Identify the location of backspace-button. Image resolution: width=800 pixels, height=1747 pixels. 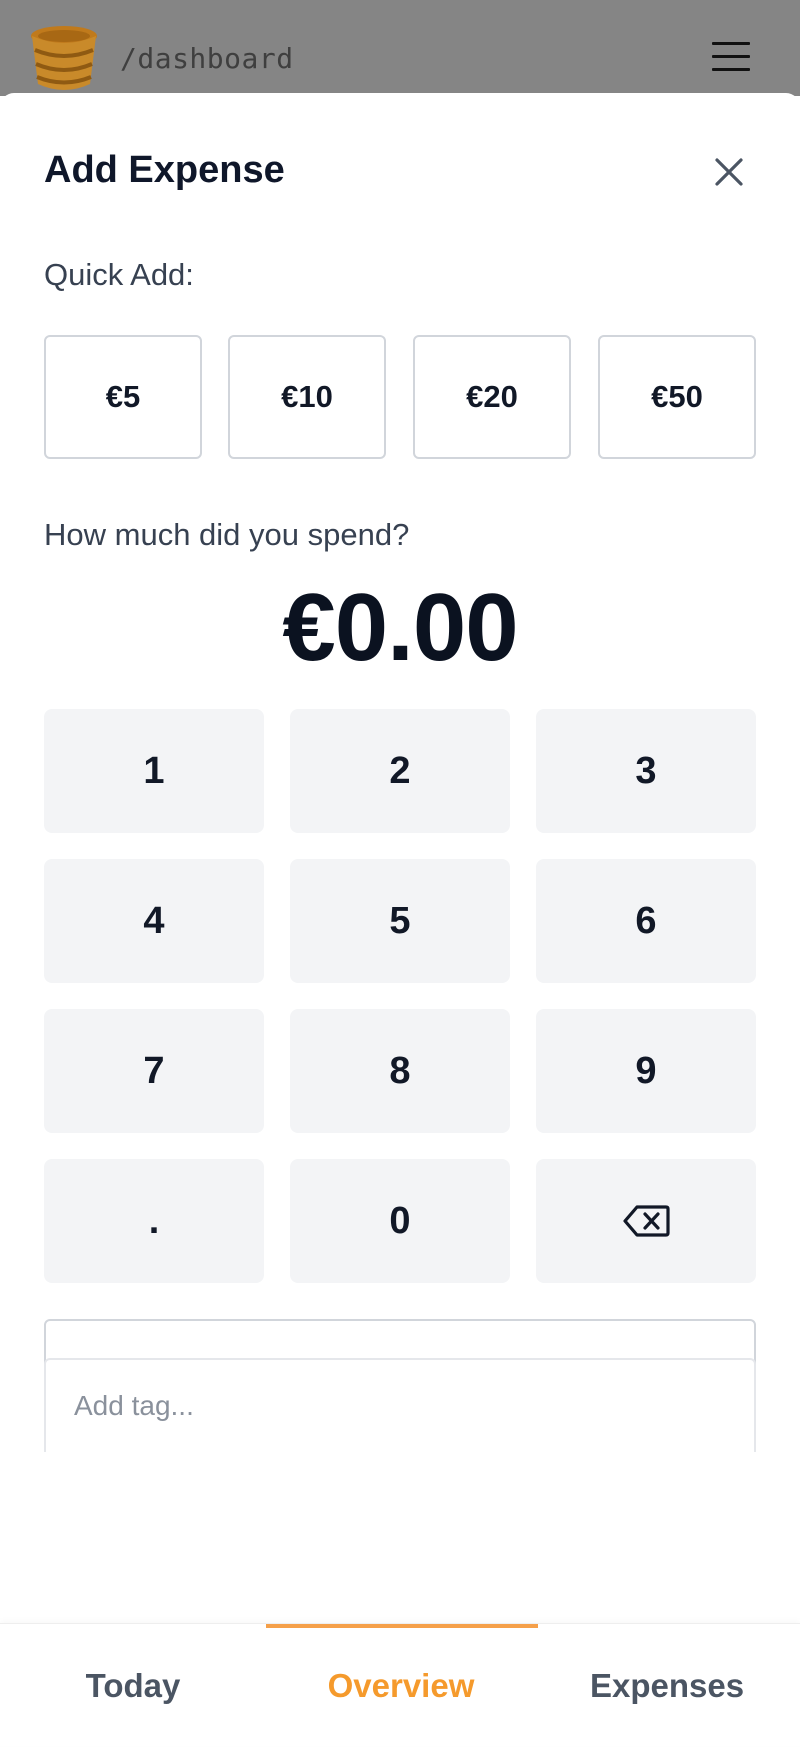
(646, 1221).